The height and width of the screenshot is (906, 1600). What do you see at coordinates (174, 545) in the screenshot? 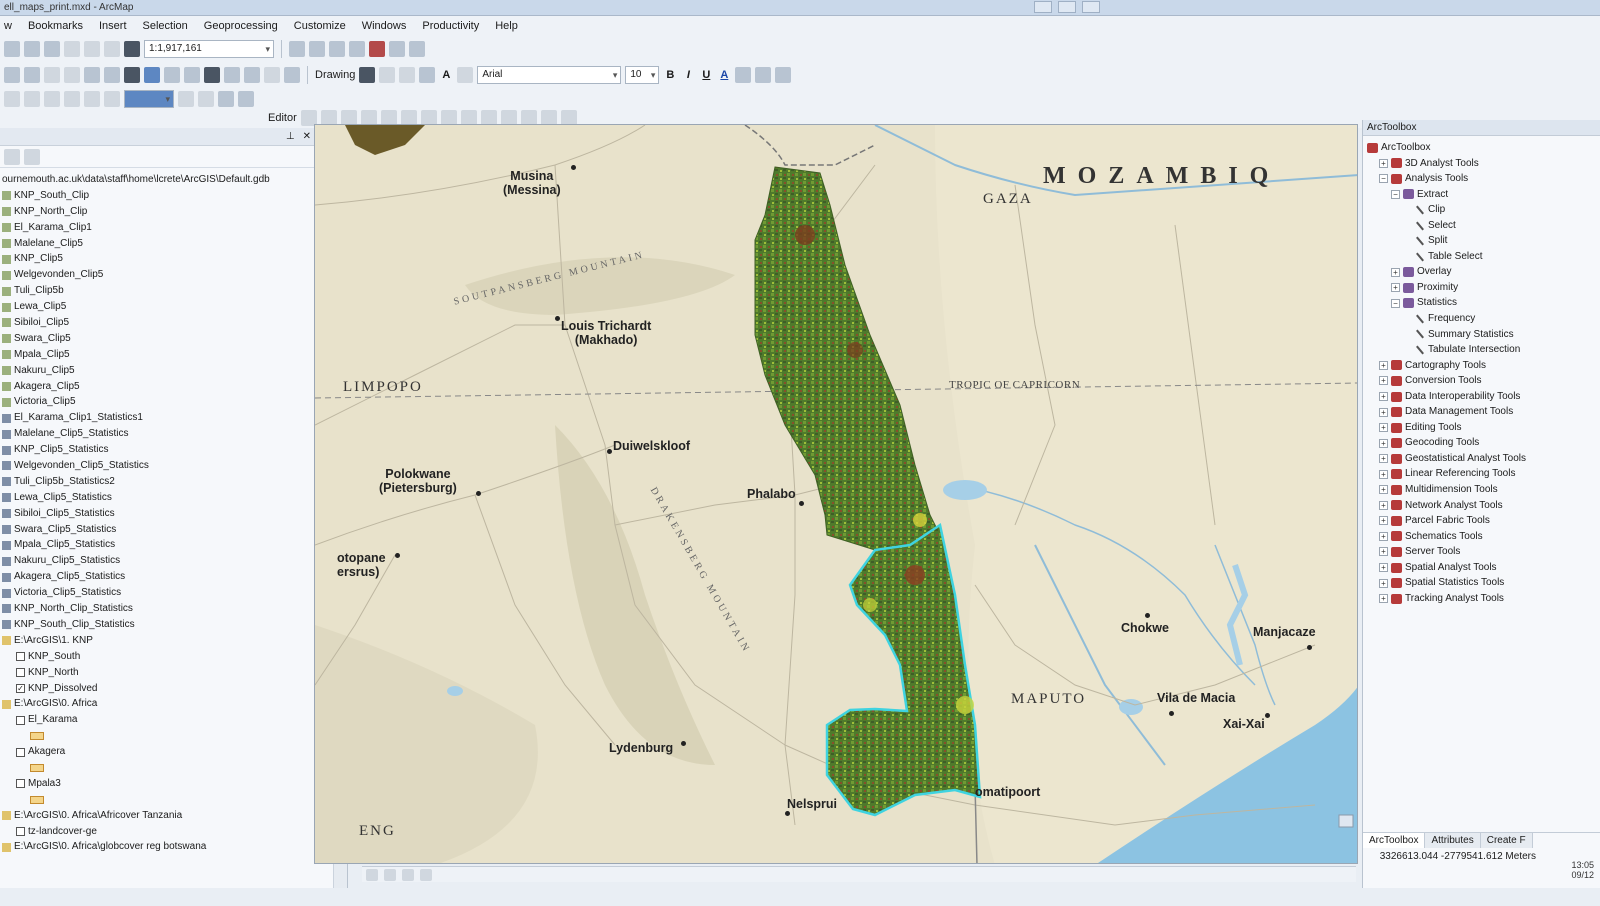
I see `toc-layer-item: Mpala_Clip5_Statistics` at bounding box center [174, 545].